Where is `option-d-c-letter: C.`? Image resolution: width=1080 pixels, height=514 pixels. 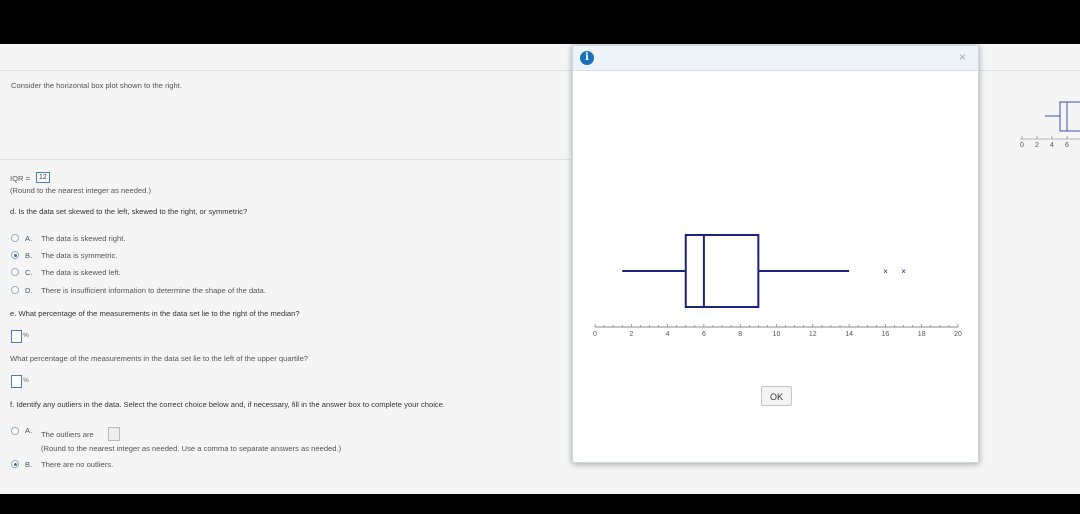
option-d-c-letter: C. is located at coordinates (29, 272).